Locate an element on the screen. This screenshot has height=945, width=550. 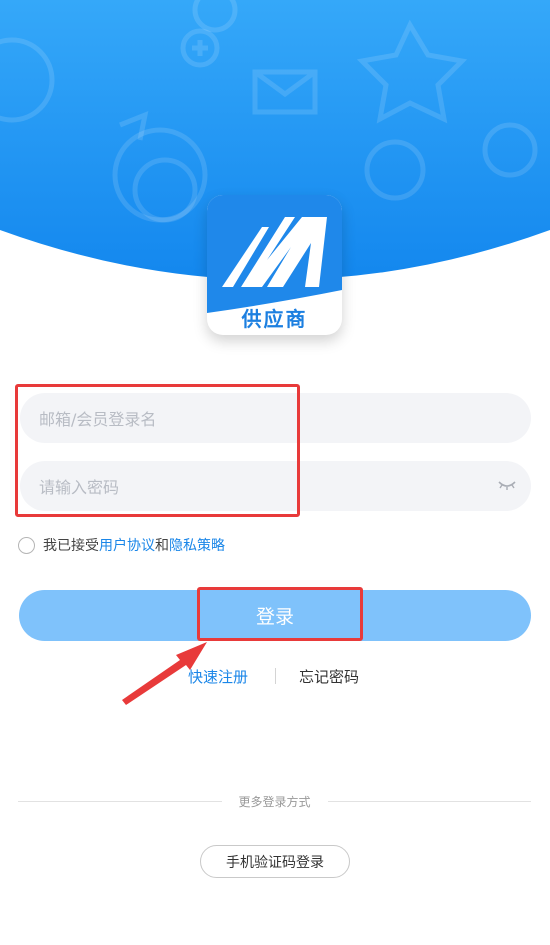
password-field-container is located at coordinates (275, 487).